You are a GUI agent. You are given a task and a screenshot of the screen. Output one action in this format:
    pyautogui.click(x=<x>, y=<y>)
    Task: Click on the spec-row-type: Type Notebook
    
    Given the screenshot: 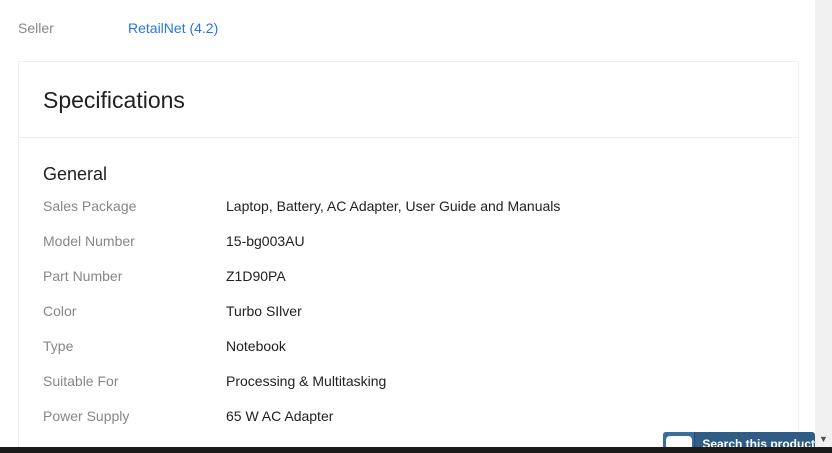 What is the action you would take?
    pyautogui.click(x=420, y=345)
    